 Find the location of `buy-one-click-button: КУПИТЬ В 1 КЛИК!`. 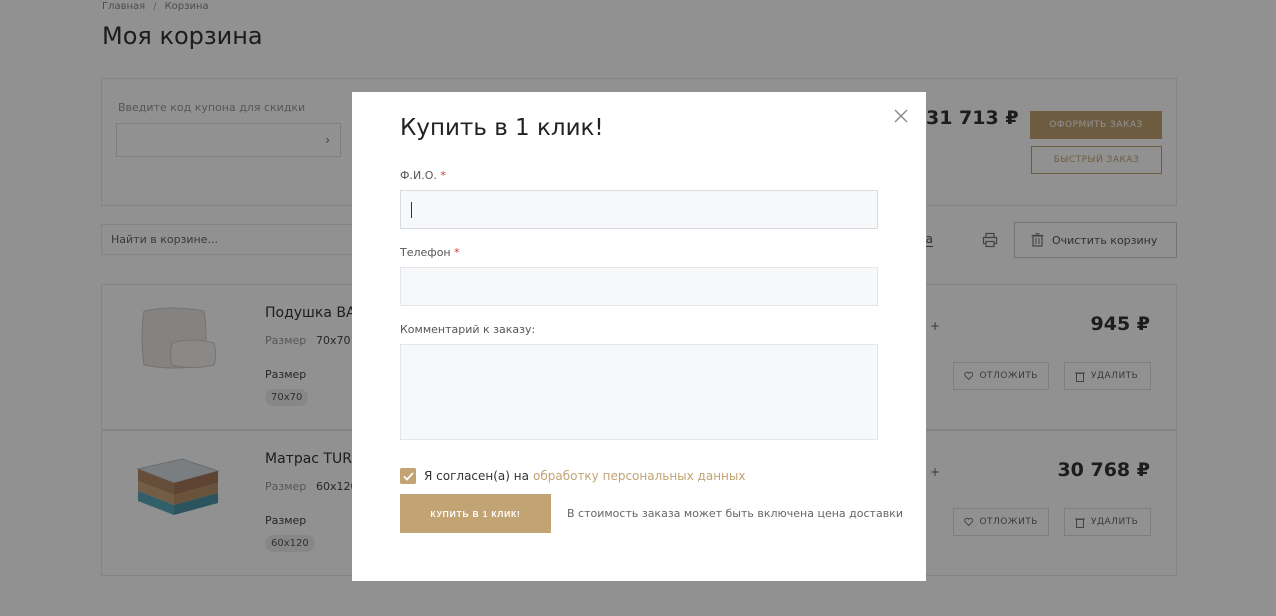

buy-one-click-button: КУПИТЬ В 1 КЛИК! is located at coordinates (475, 513).